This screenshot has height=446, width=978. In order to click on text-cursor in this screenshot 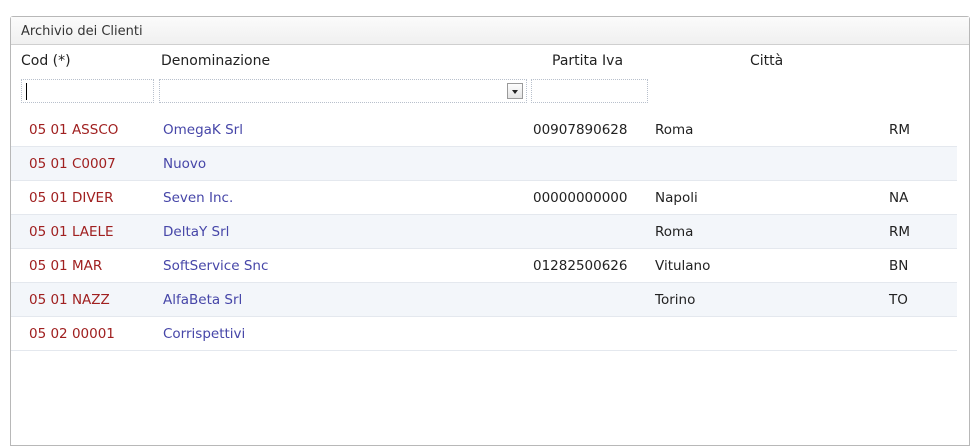, I will do `click(26, 91)`.